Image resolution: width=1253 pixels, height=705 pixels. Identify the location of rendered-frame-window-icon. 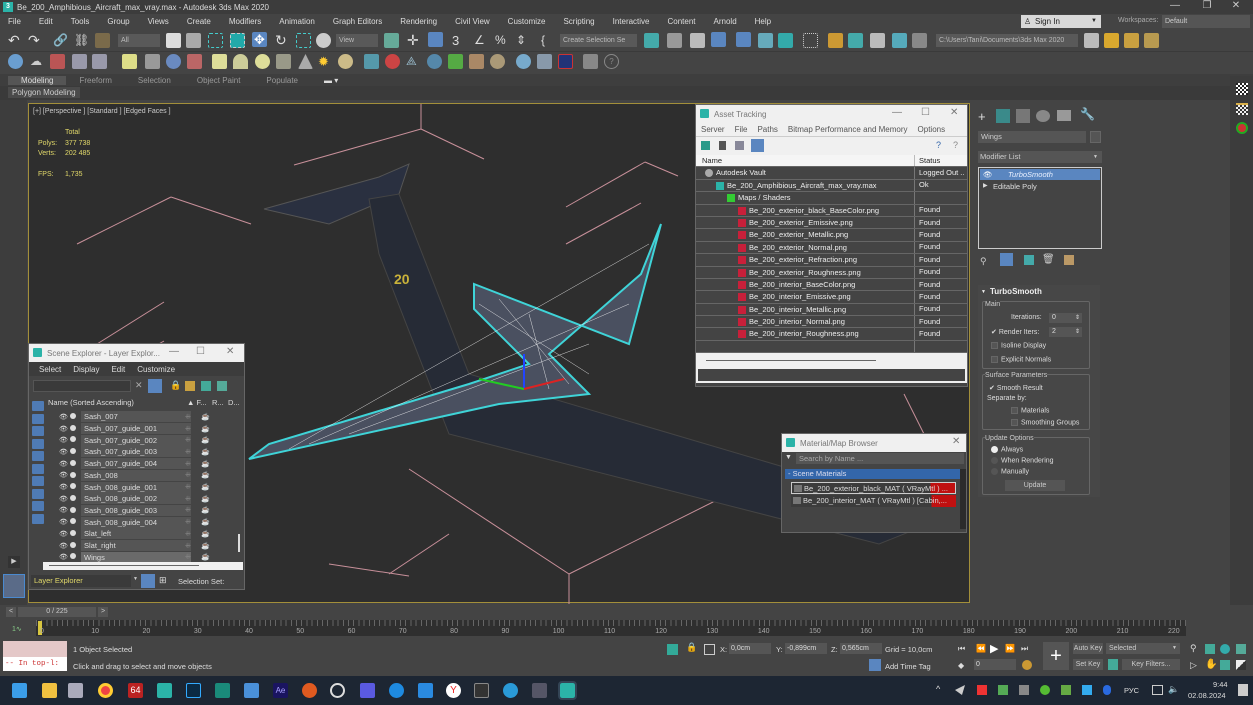
(855, 40).